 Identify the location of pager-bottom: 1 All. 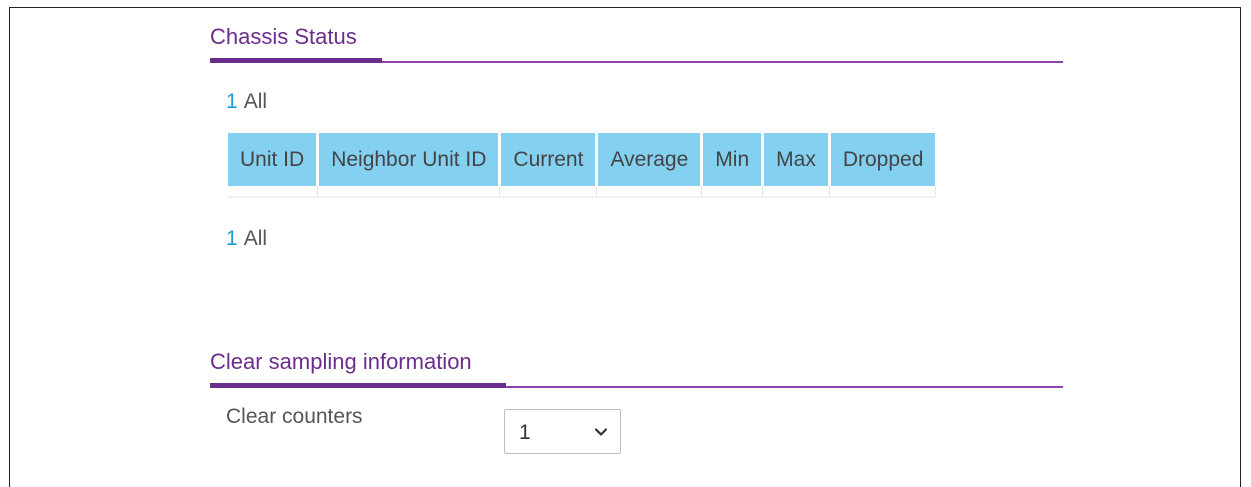
(246, 239).